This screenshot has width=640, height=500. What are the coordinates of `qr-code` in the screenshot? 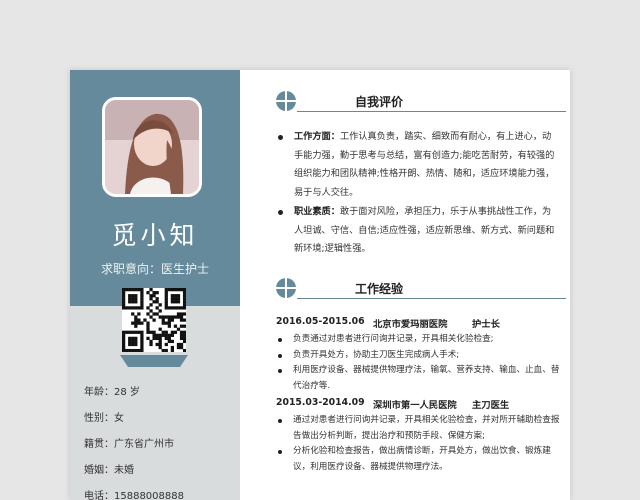 It's located at (154, 320).